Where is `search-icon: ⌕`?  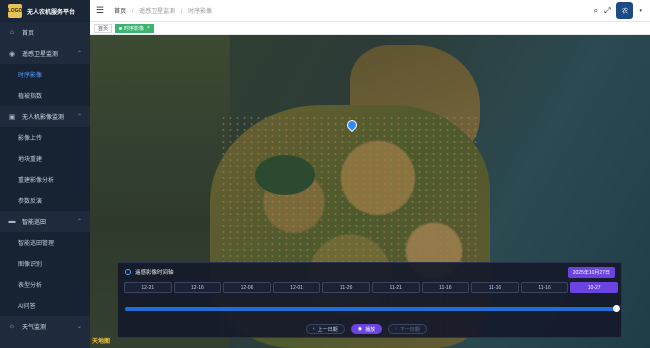 search-icon: ⌕ is located at coordinates (596, 11).